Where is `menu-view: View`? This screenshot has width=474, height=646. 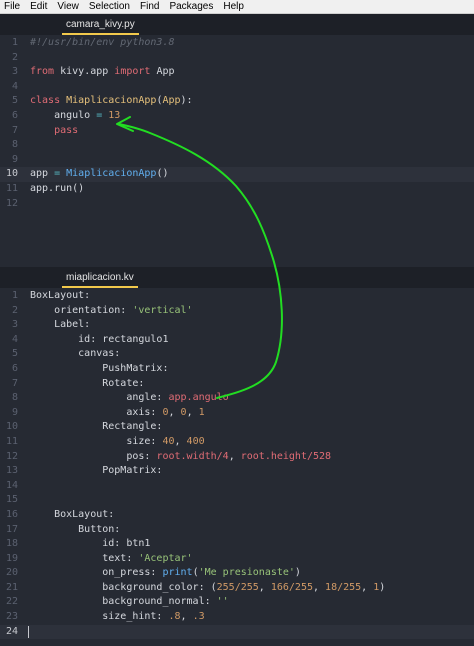 menu-view: View is located at coordinates (68, 7).